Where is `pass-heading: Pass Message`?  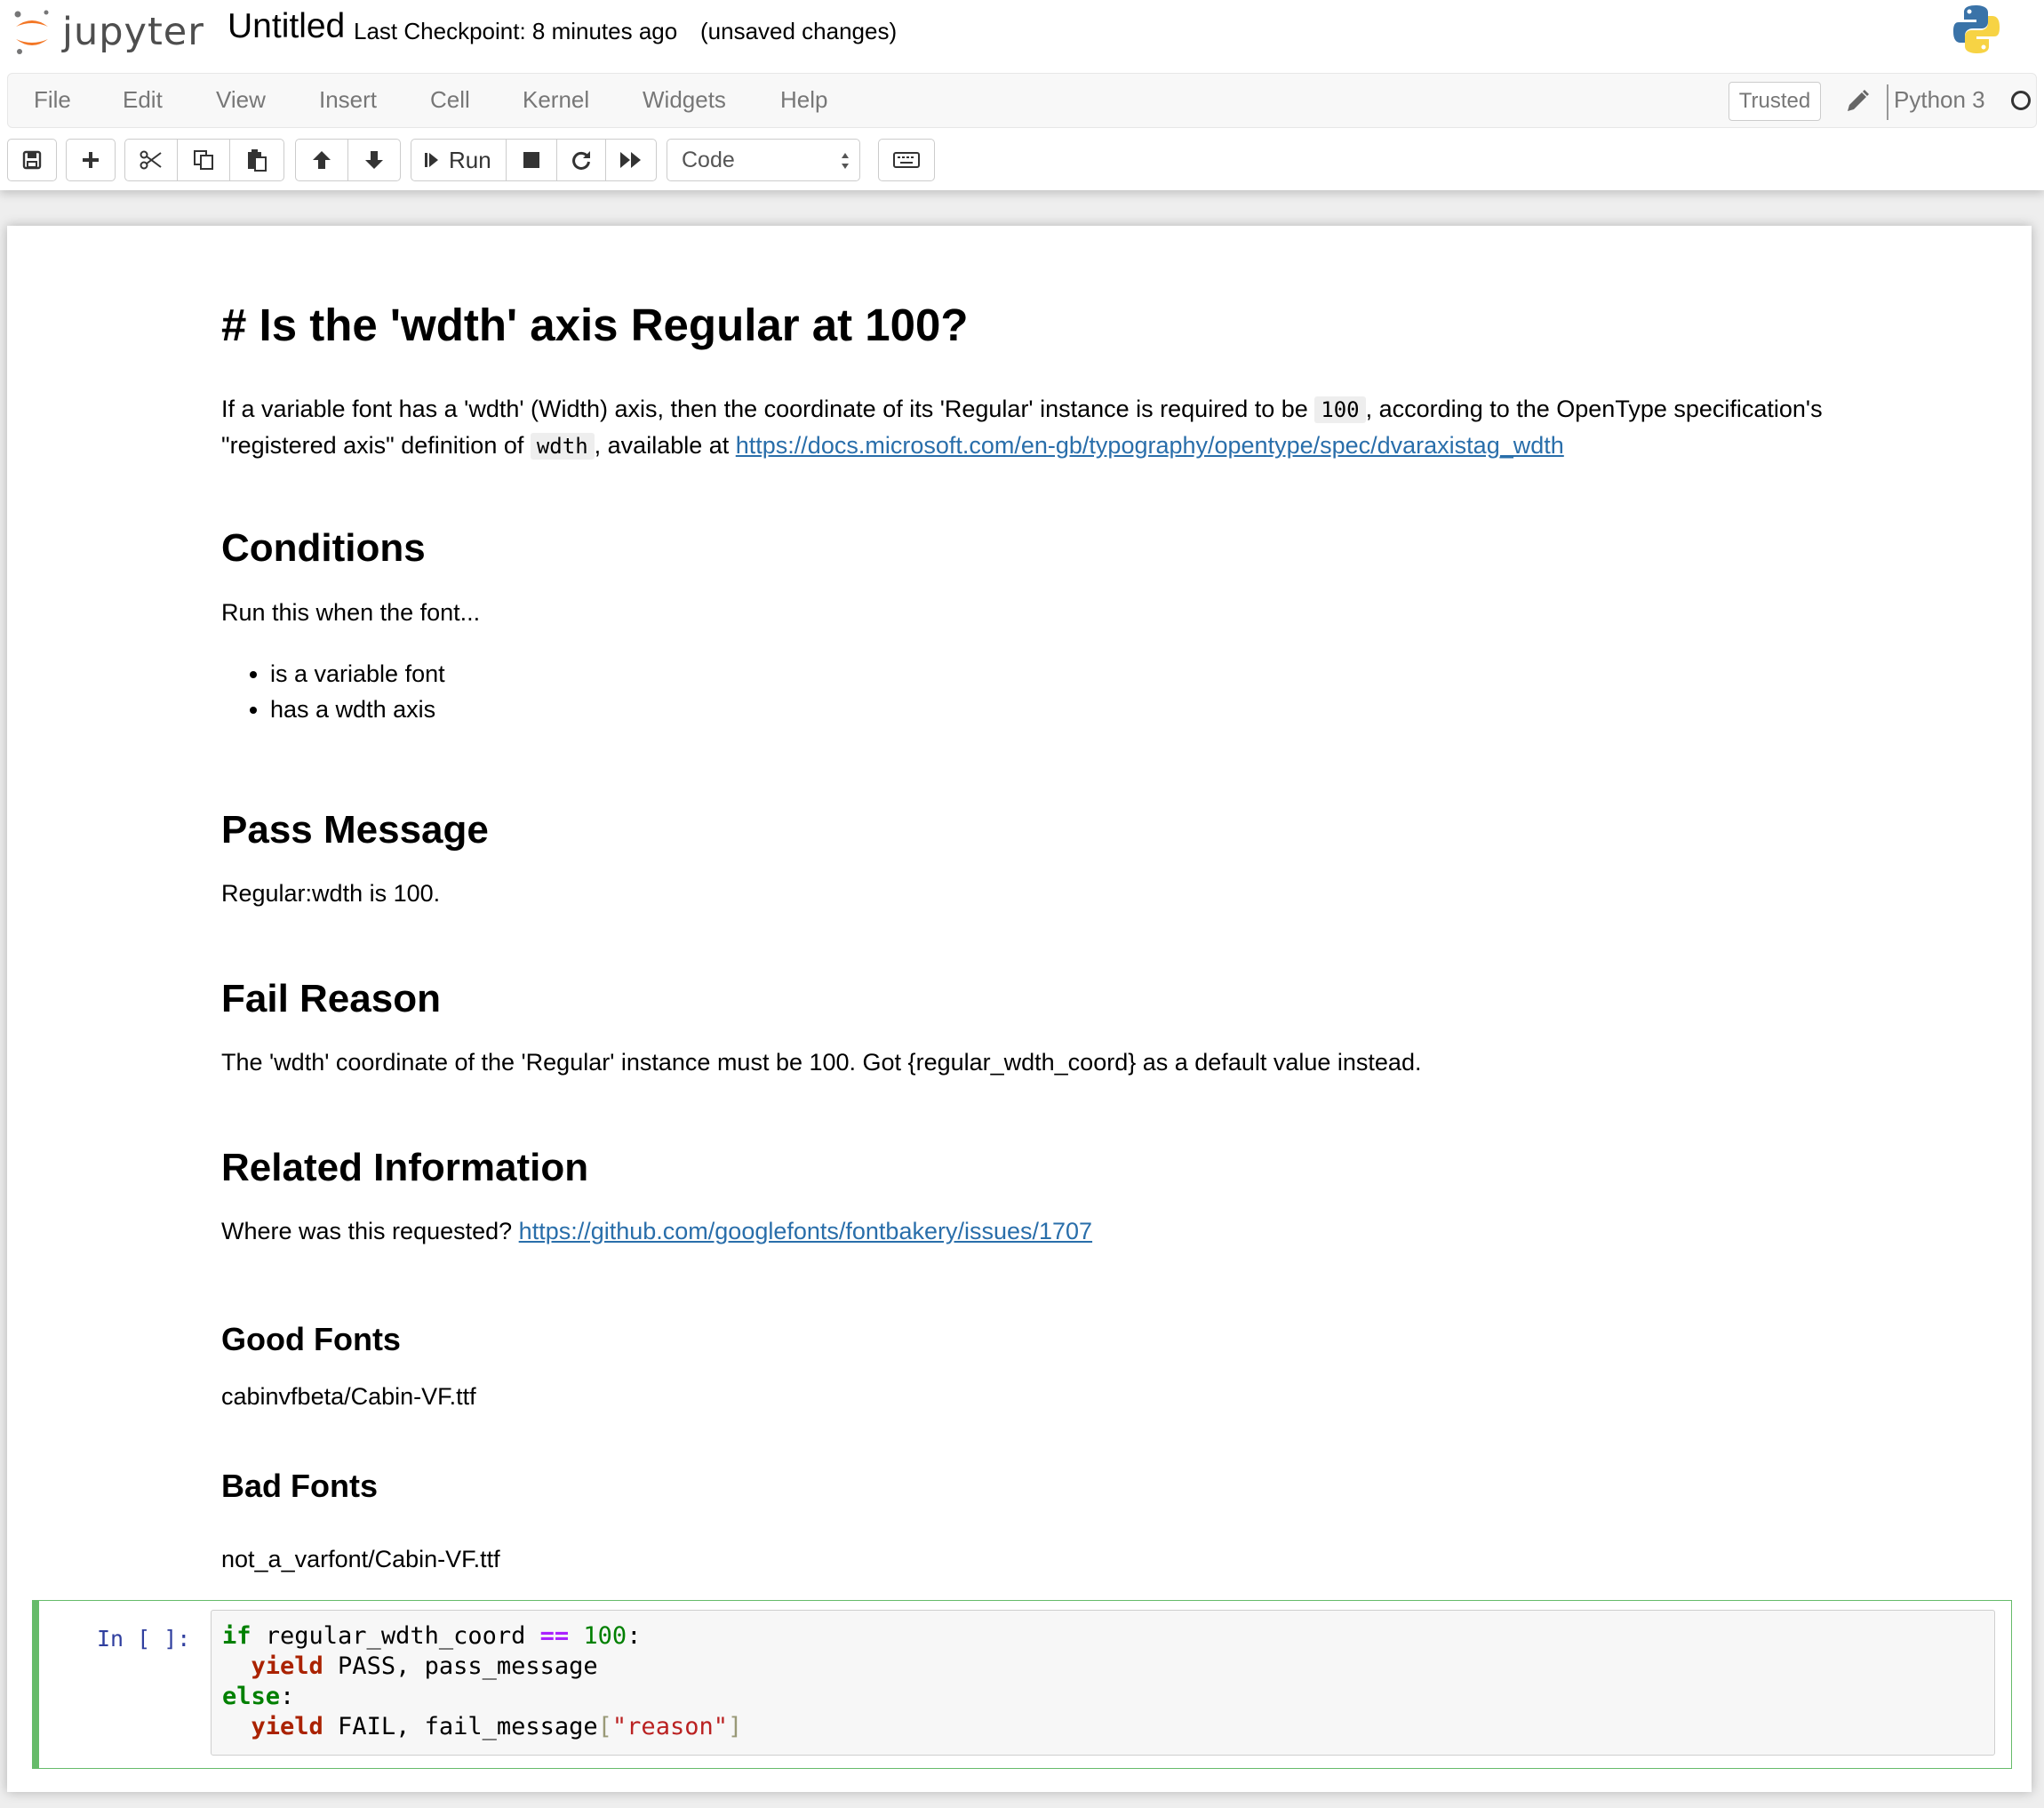
pass-heading: Pass Message is located at coordinates (355, 830).